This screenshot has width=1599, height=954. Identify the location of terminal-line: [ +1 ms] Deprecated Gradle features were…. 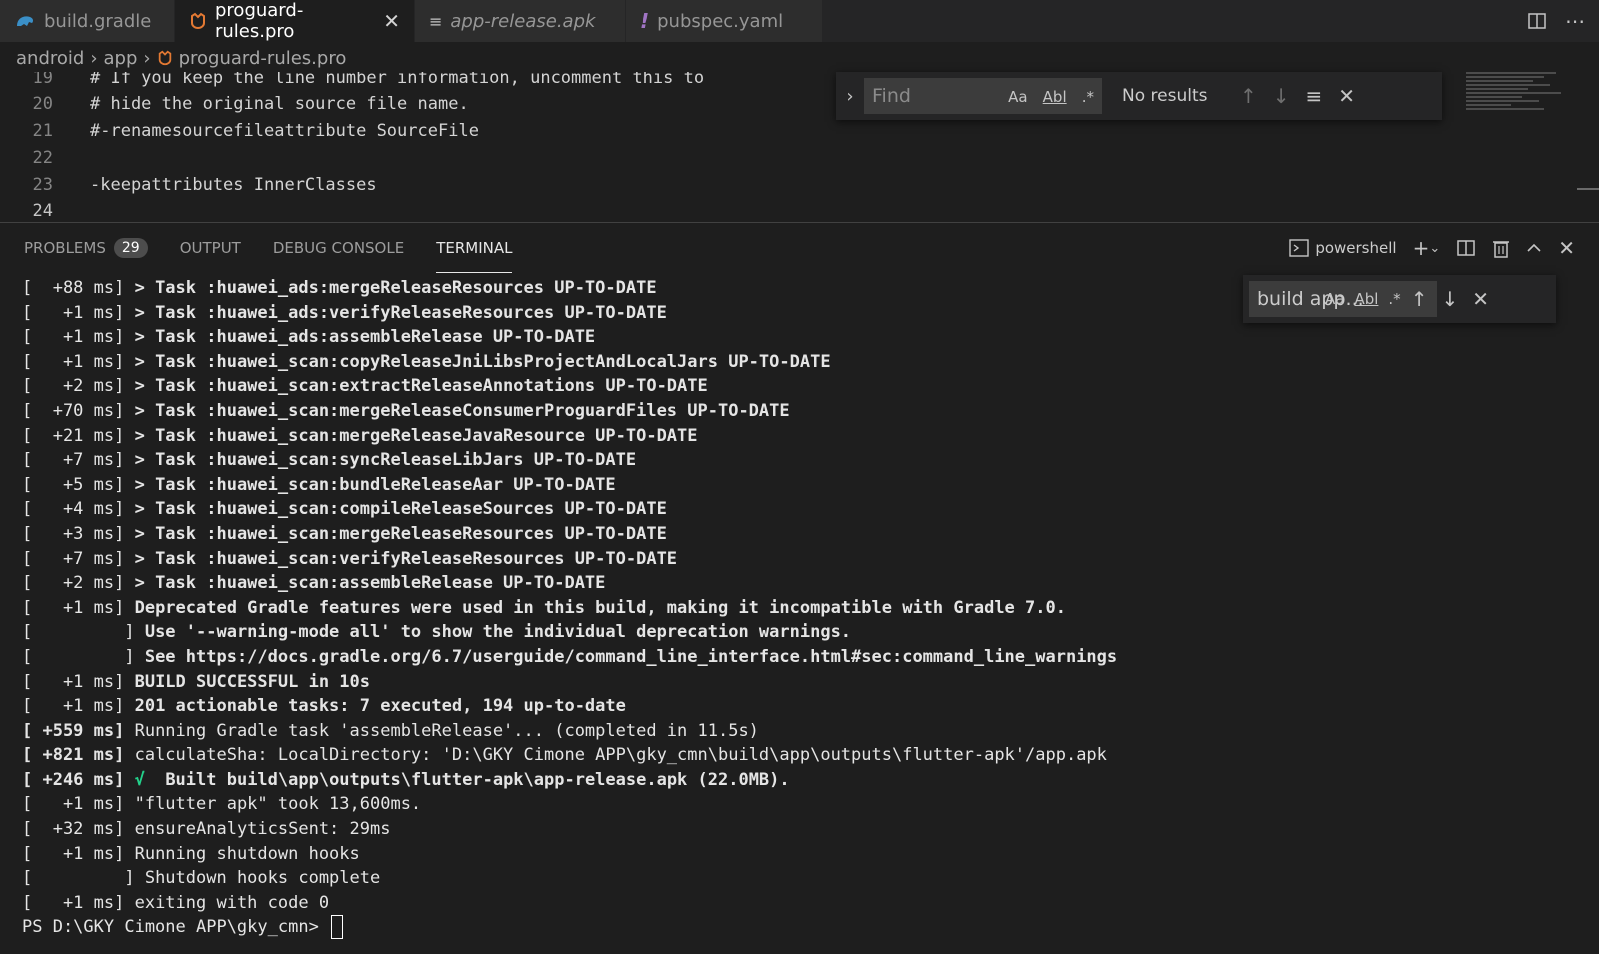
(802, 608).